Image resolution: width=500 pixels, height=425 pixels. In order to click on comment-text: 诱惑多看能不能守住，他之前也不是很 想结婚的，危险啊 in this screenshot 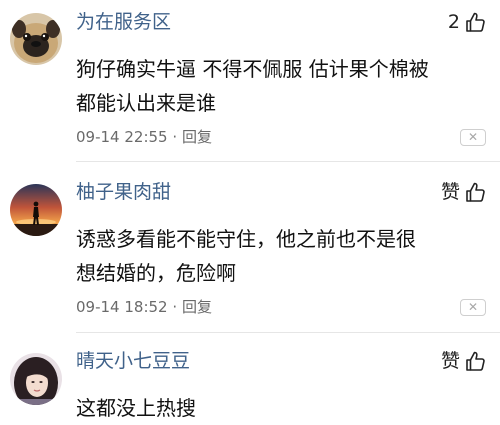, I will do `click(276, 256)`.